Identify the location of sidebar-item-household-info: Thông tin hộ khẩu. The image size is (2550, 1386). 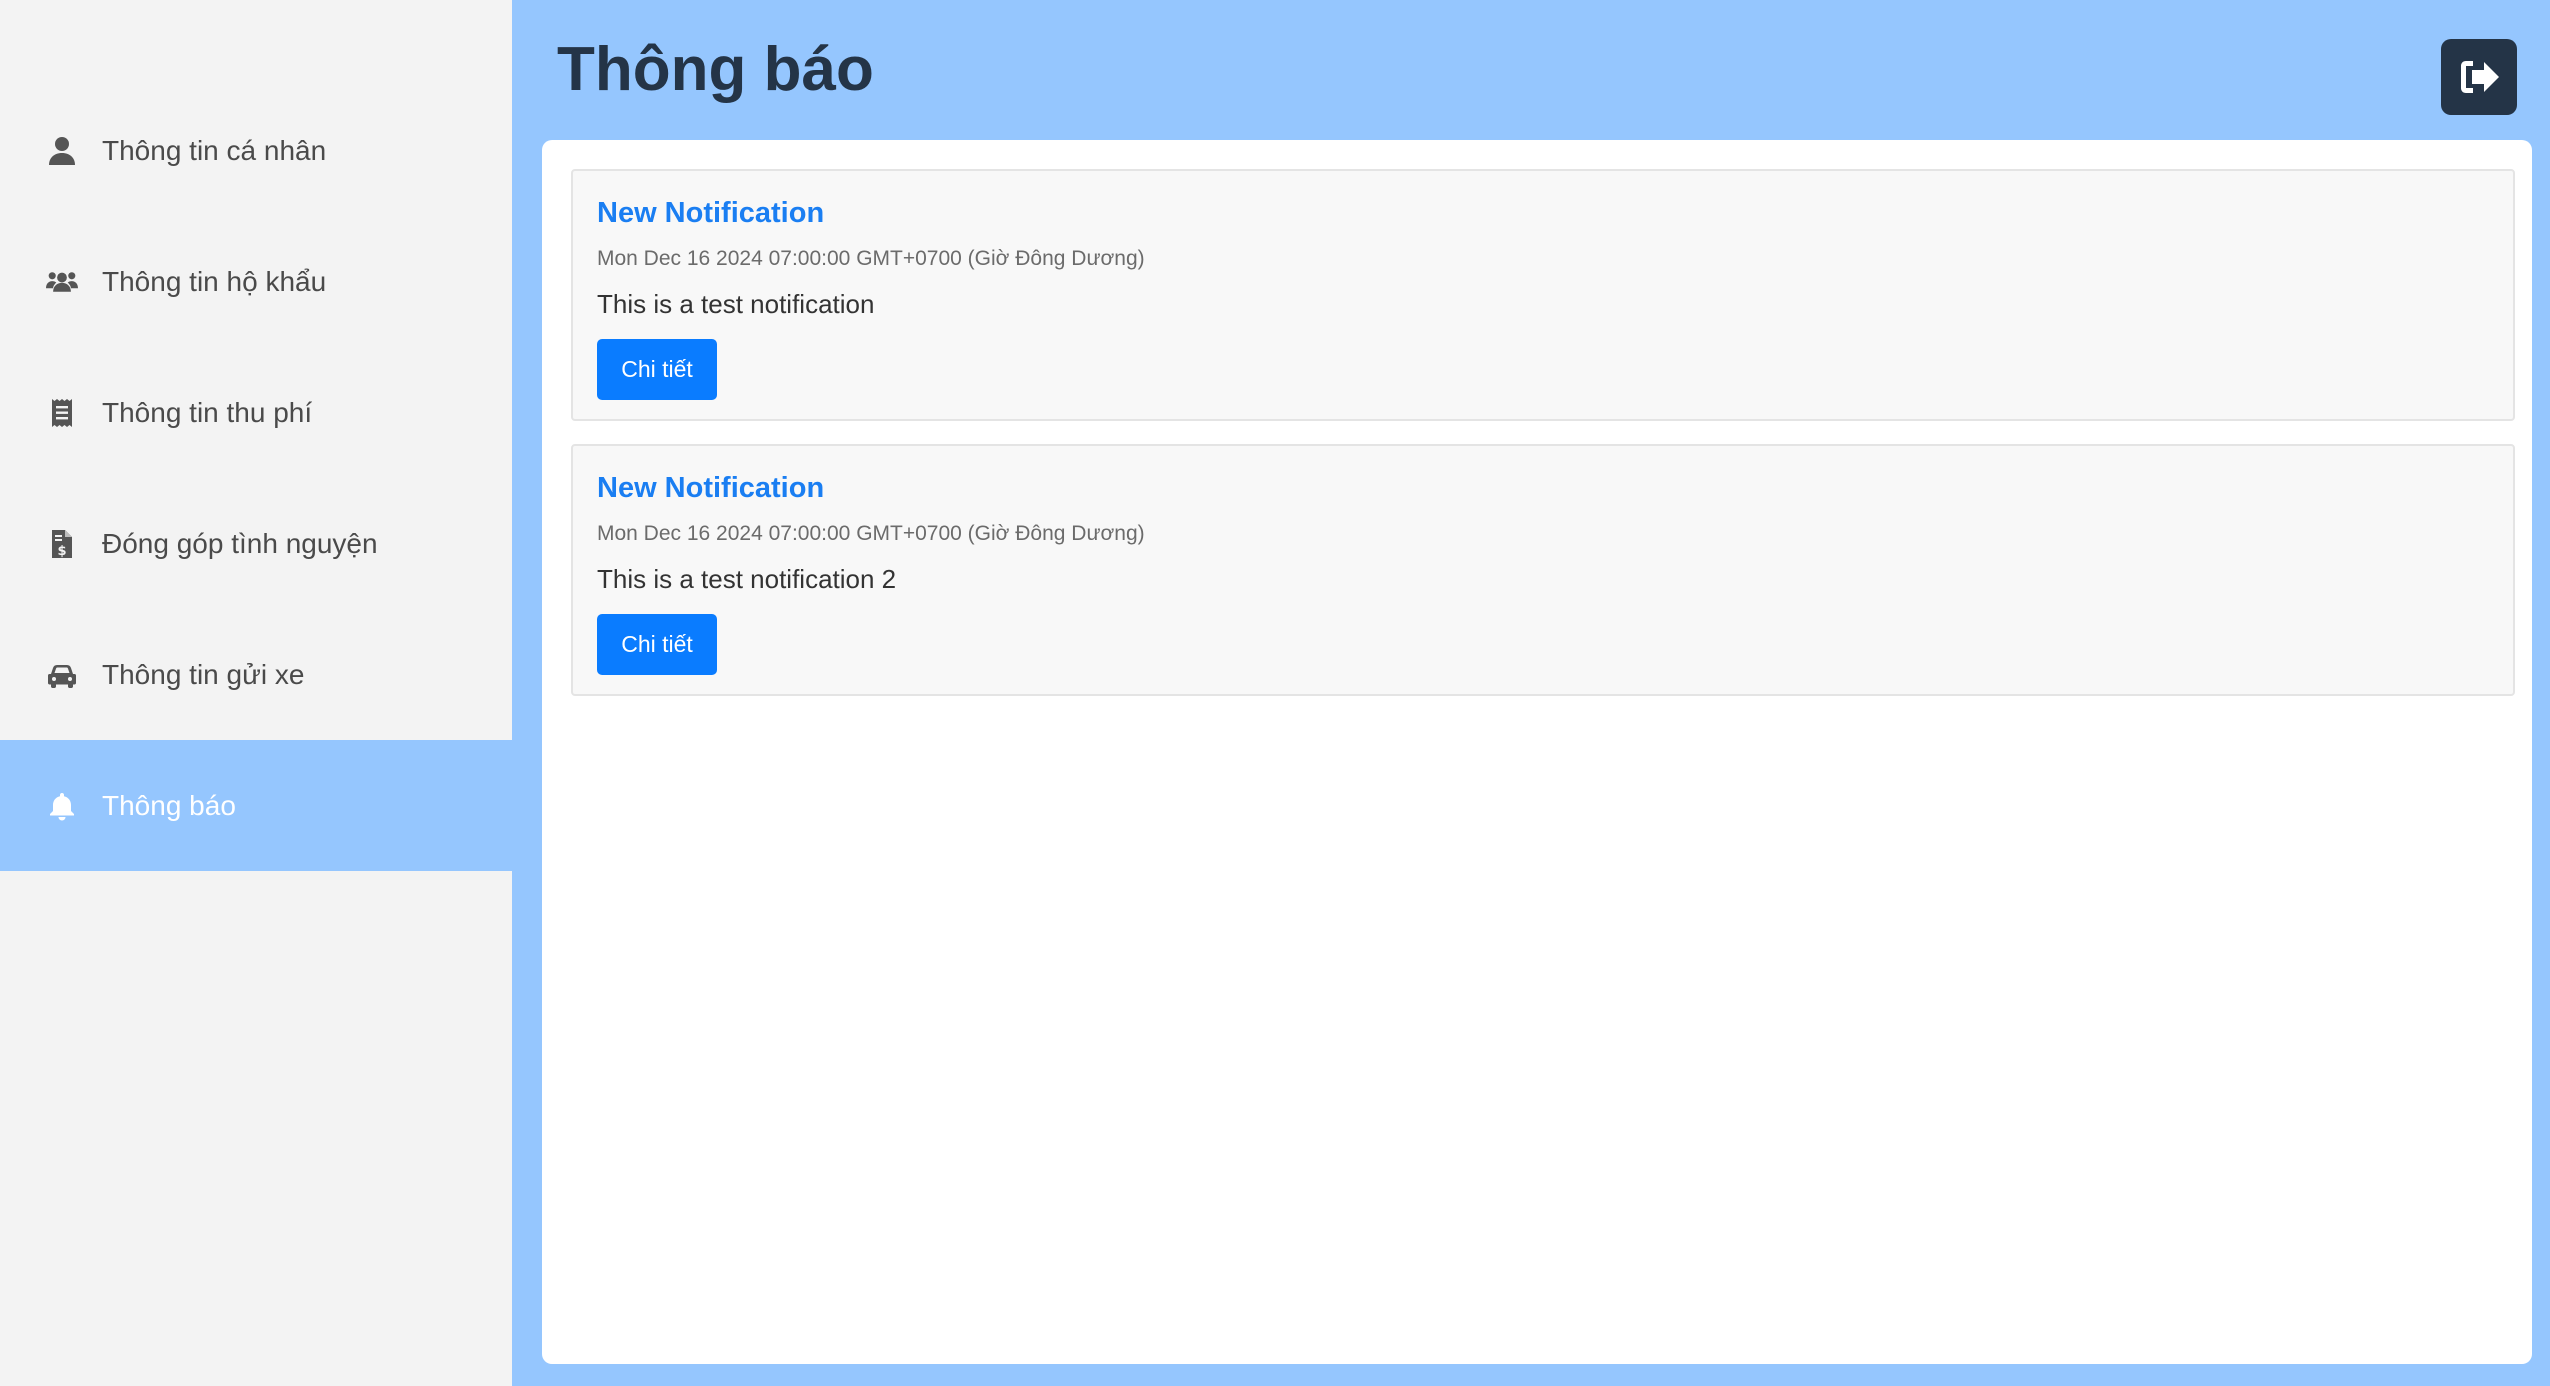
(256, 281).